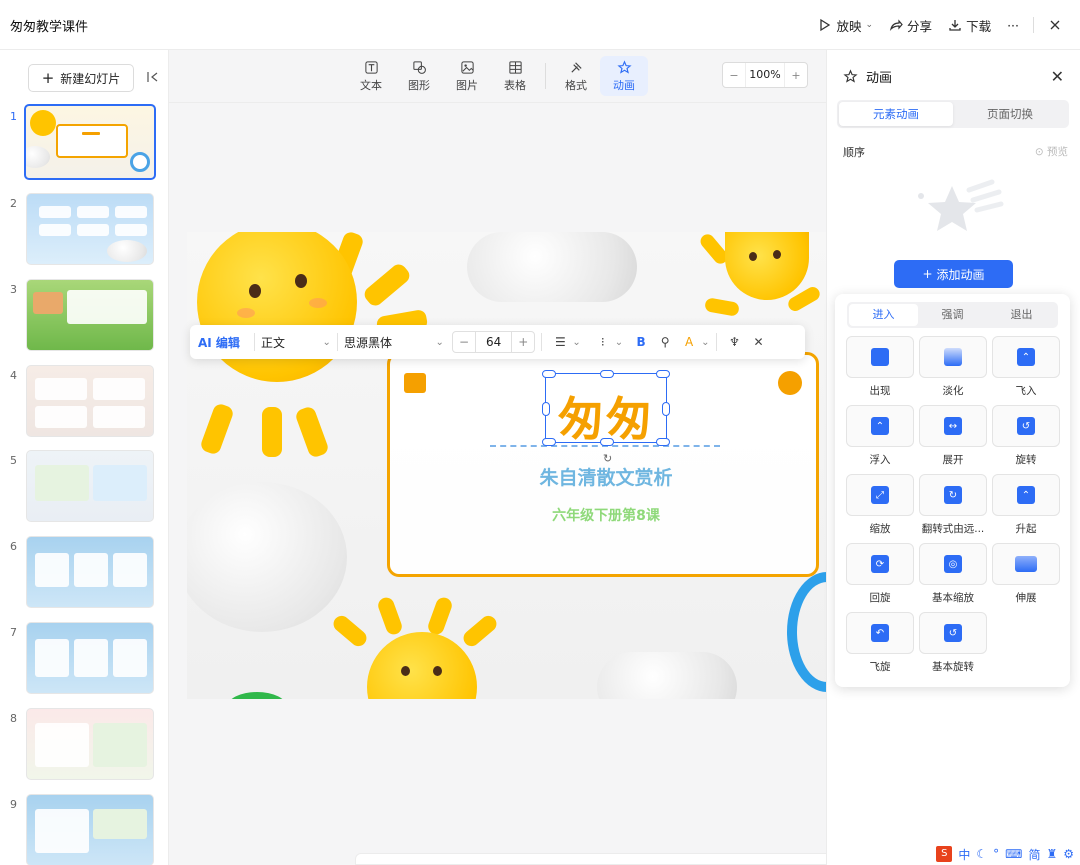  I want to click on tool-text: 文本, so click(371, 76).